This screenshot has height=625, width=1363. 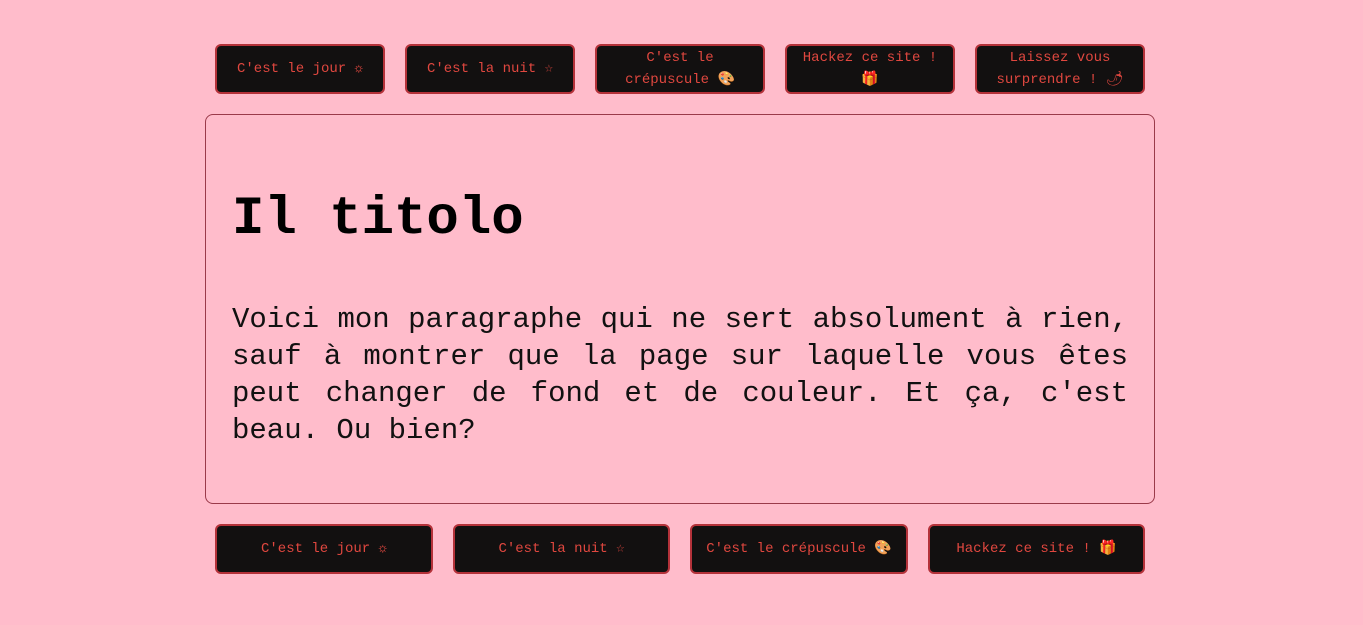 What do you see at coordinates (300, 69) in the screenshot?
I see `day-theme-button: C'est le jour ☼` at bounding box center [300, 69].